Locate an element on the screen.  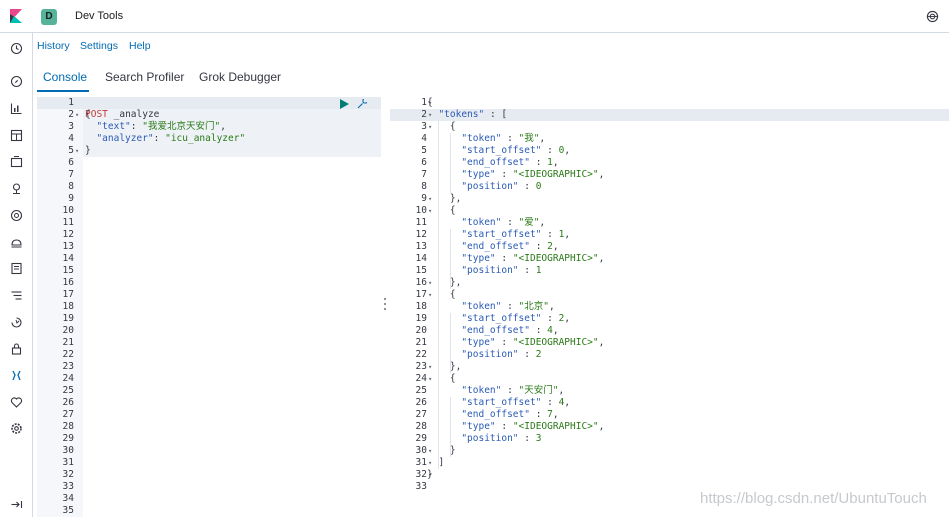
menu-help-link: Help is located at coordinates (140, 46).